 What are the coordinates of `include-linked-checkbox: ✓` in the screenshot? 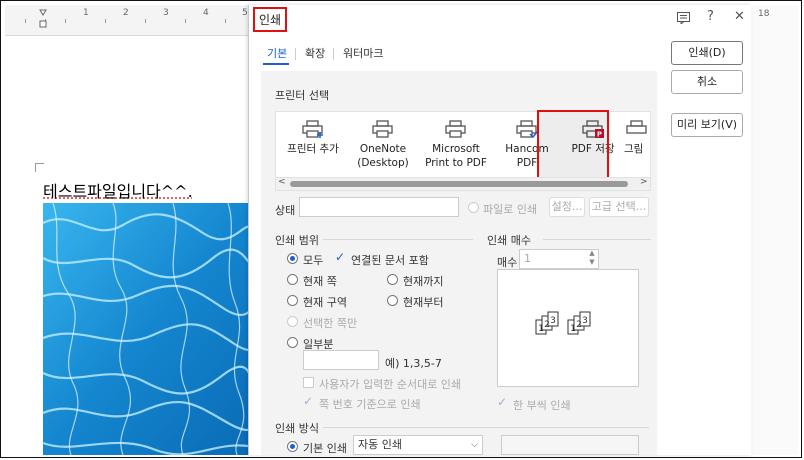 It's located at (340, 257).